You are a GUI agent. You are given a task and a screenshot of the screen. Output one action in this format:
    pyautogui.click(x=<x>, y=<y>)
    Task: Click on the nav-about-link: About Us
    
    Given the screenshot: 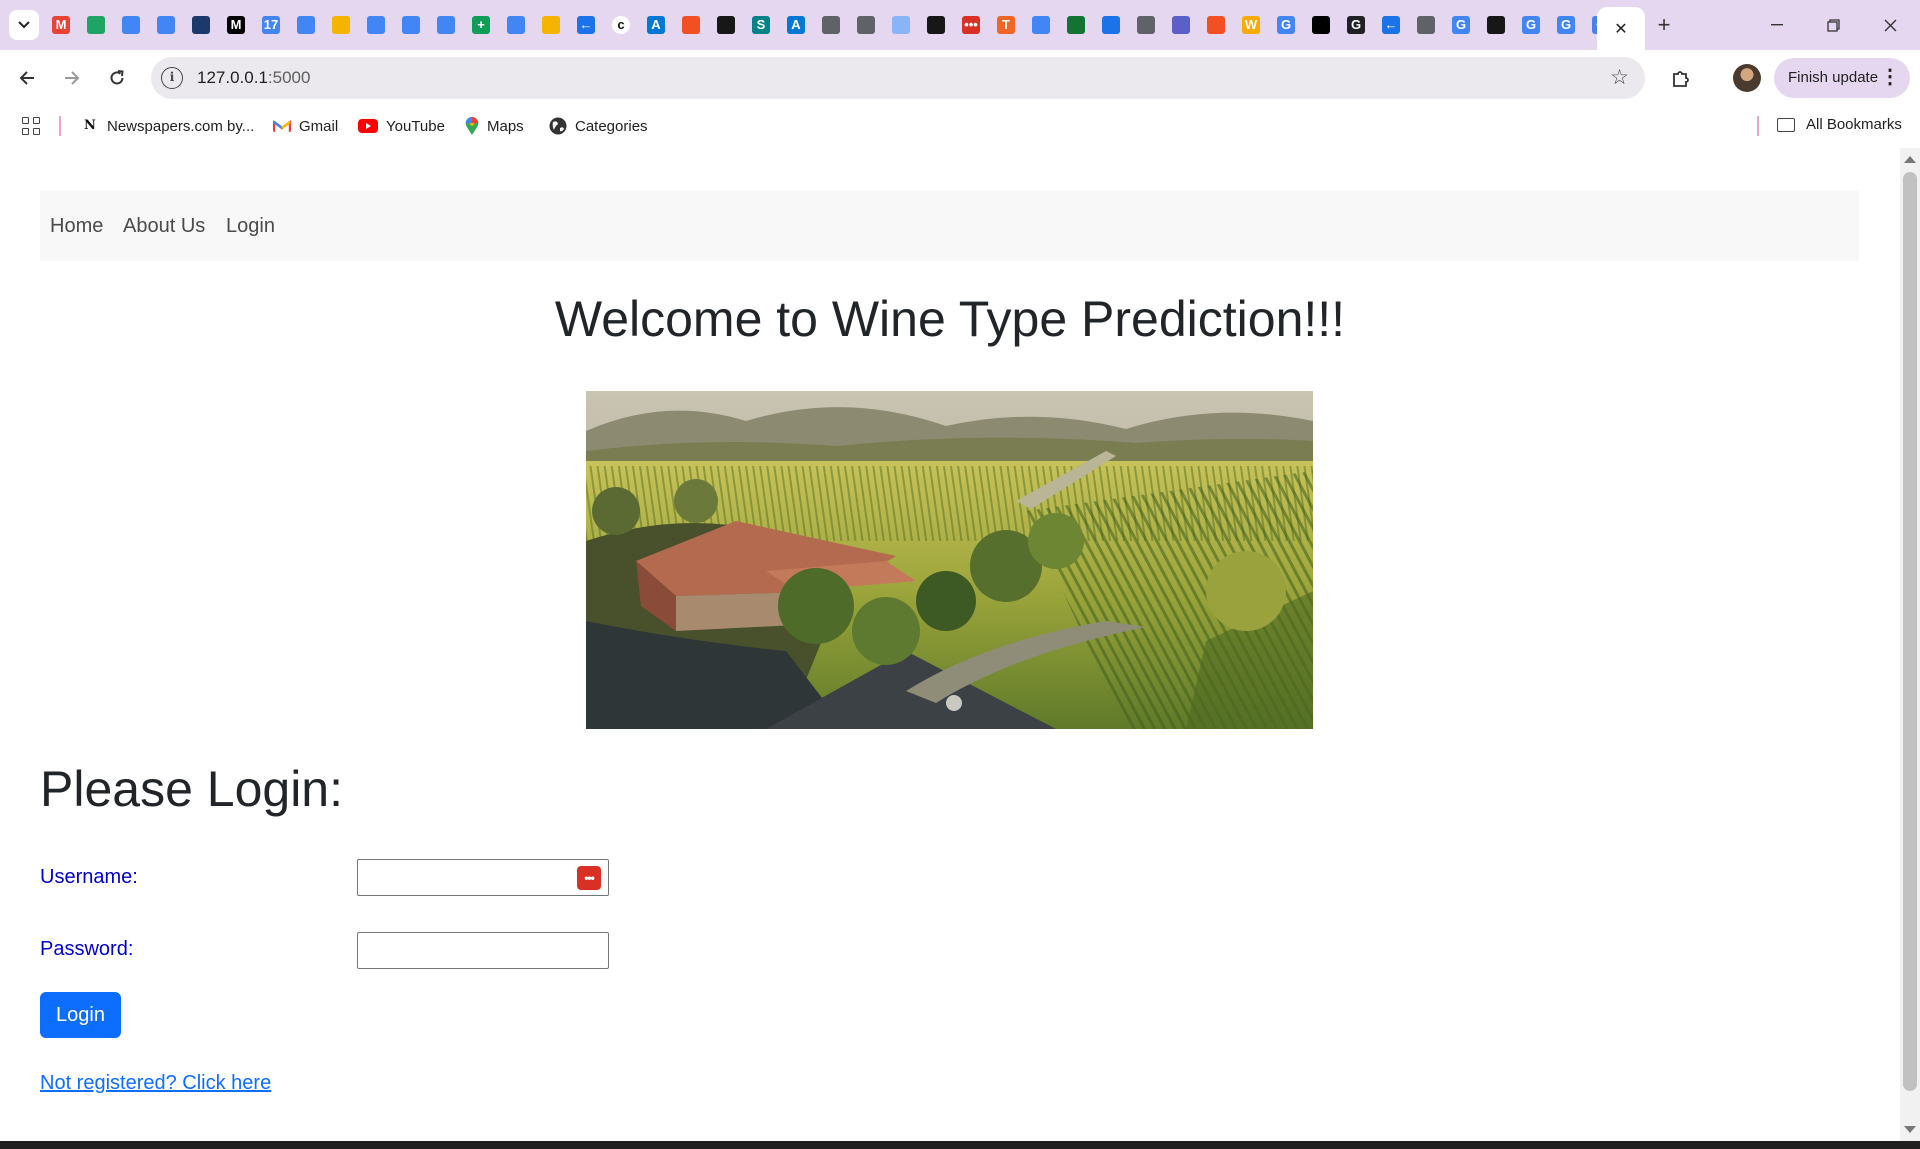 What is the action you would take?
    pyautogui.click(x=164, y=226)
    